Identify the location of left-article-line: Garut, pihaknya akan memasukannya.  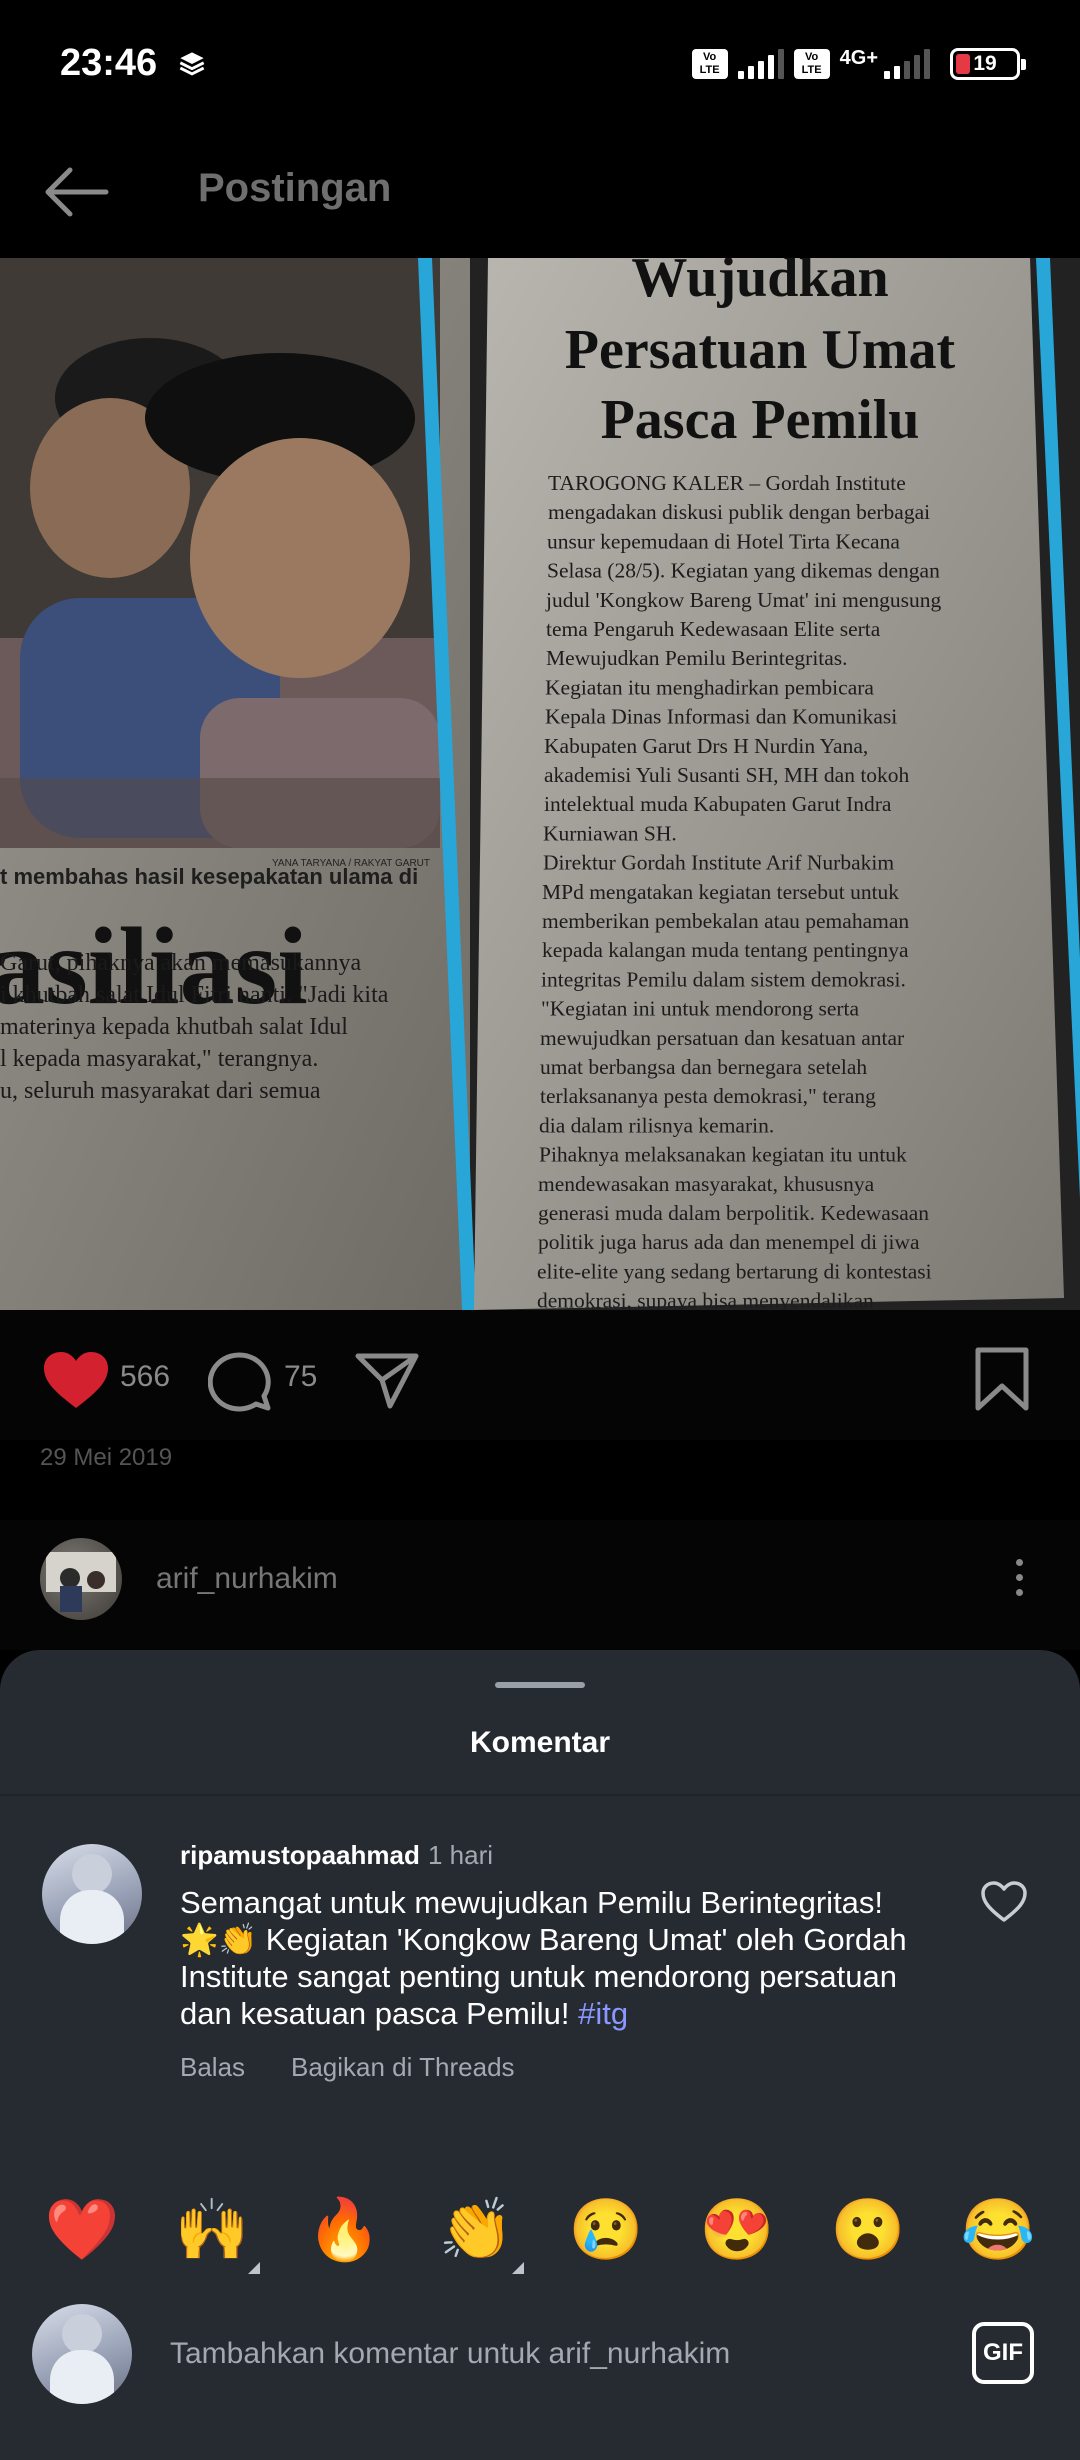
(181, 963).